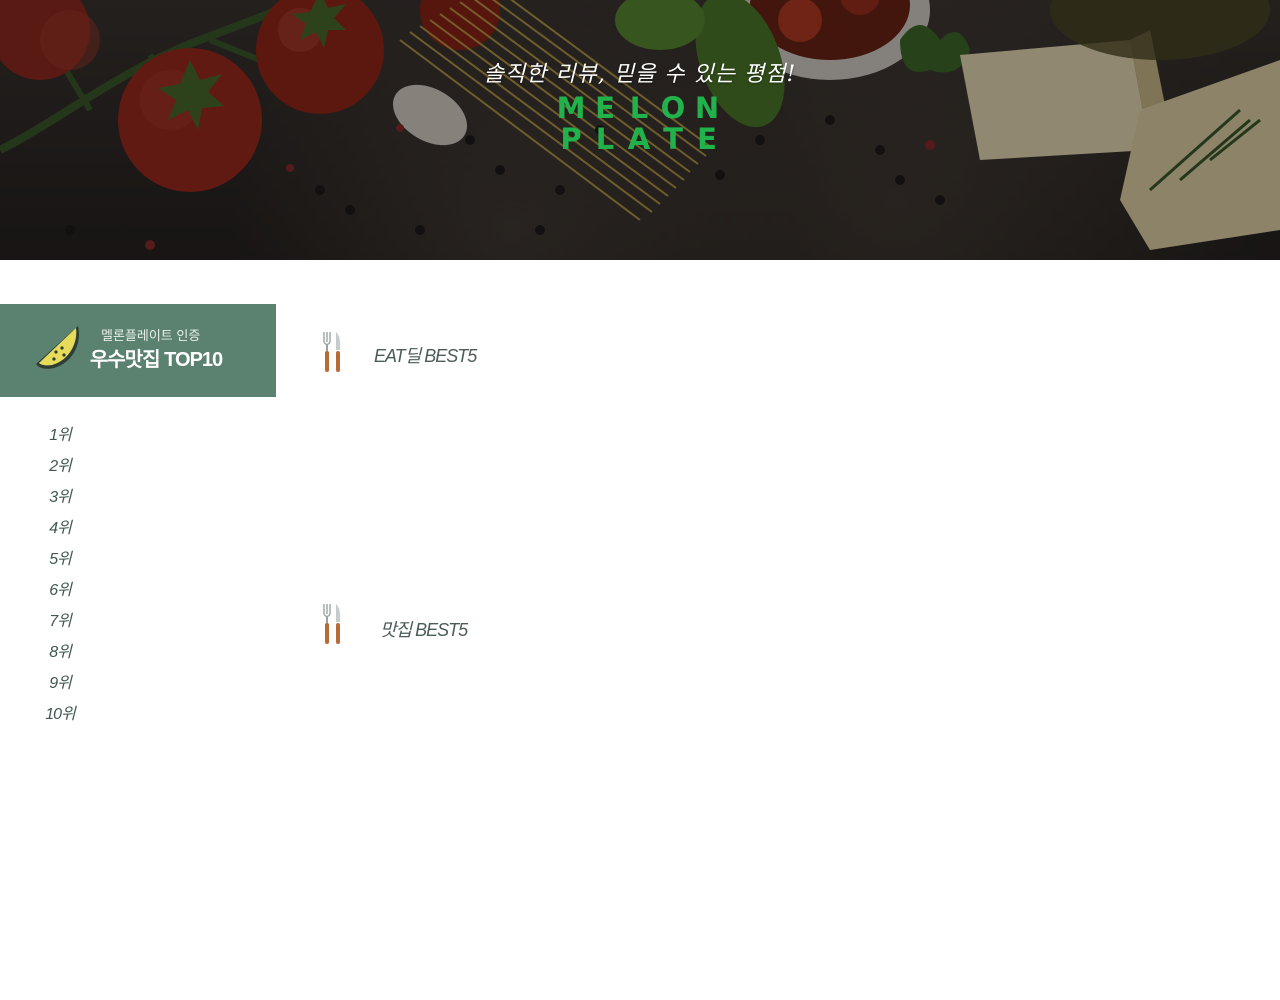 This screenshot has height=1000, width=1280. I want to click on logo-letter: M, so click(571, 108).